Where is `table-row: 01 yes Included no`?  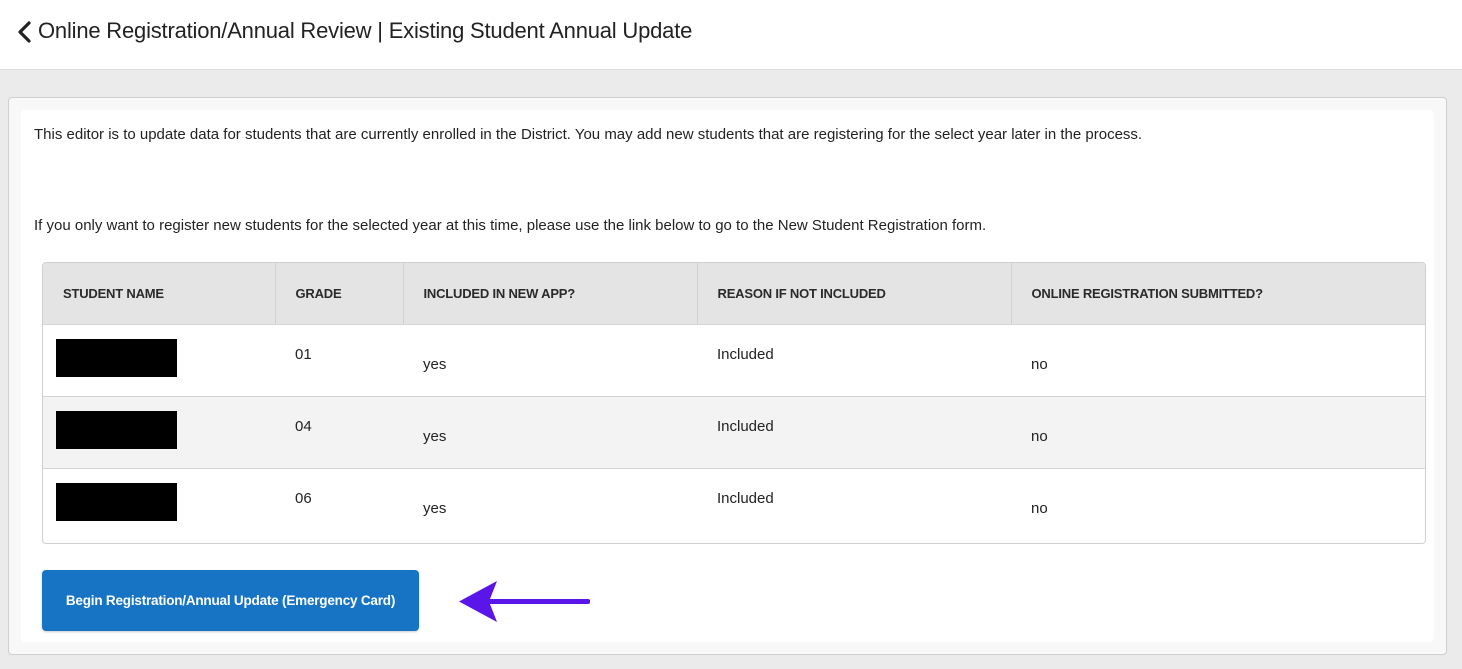
table-row: 01 yes Included no is located at coordinates (734, 360).